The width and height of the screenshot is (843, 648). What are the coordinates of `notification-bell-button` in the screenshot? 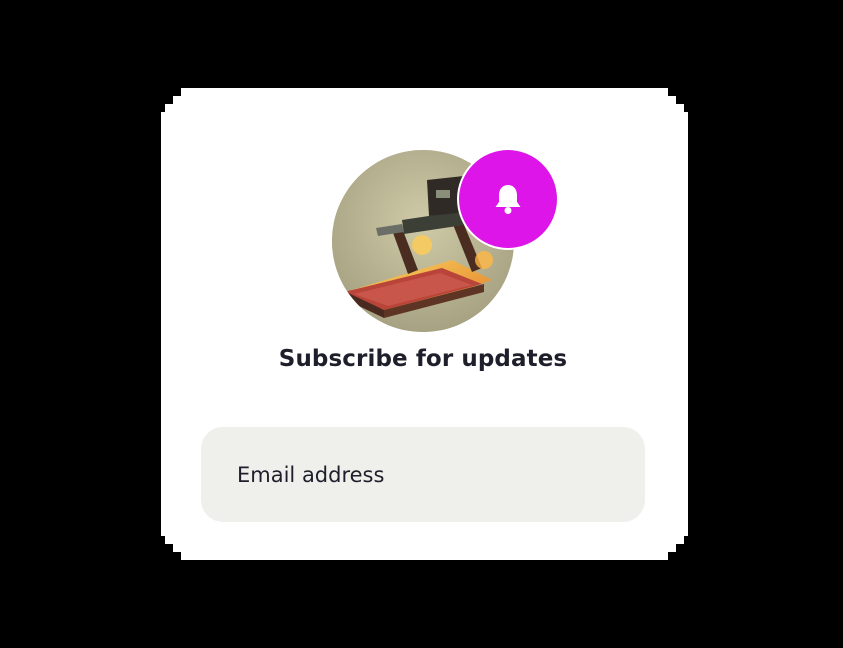 It's located at (508, 199).